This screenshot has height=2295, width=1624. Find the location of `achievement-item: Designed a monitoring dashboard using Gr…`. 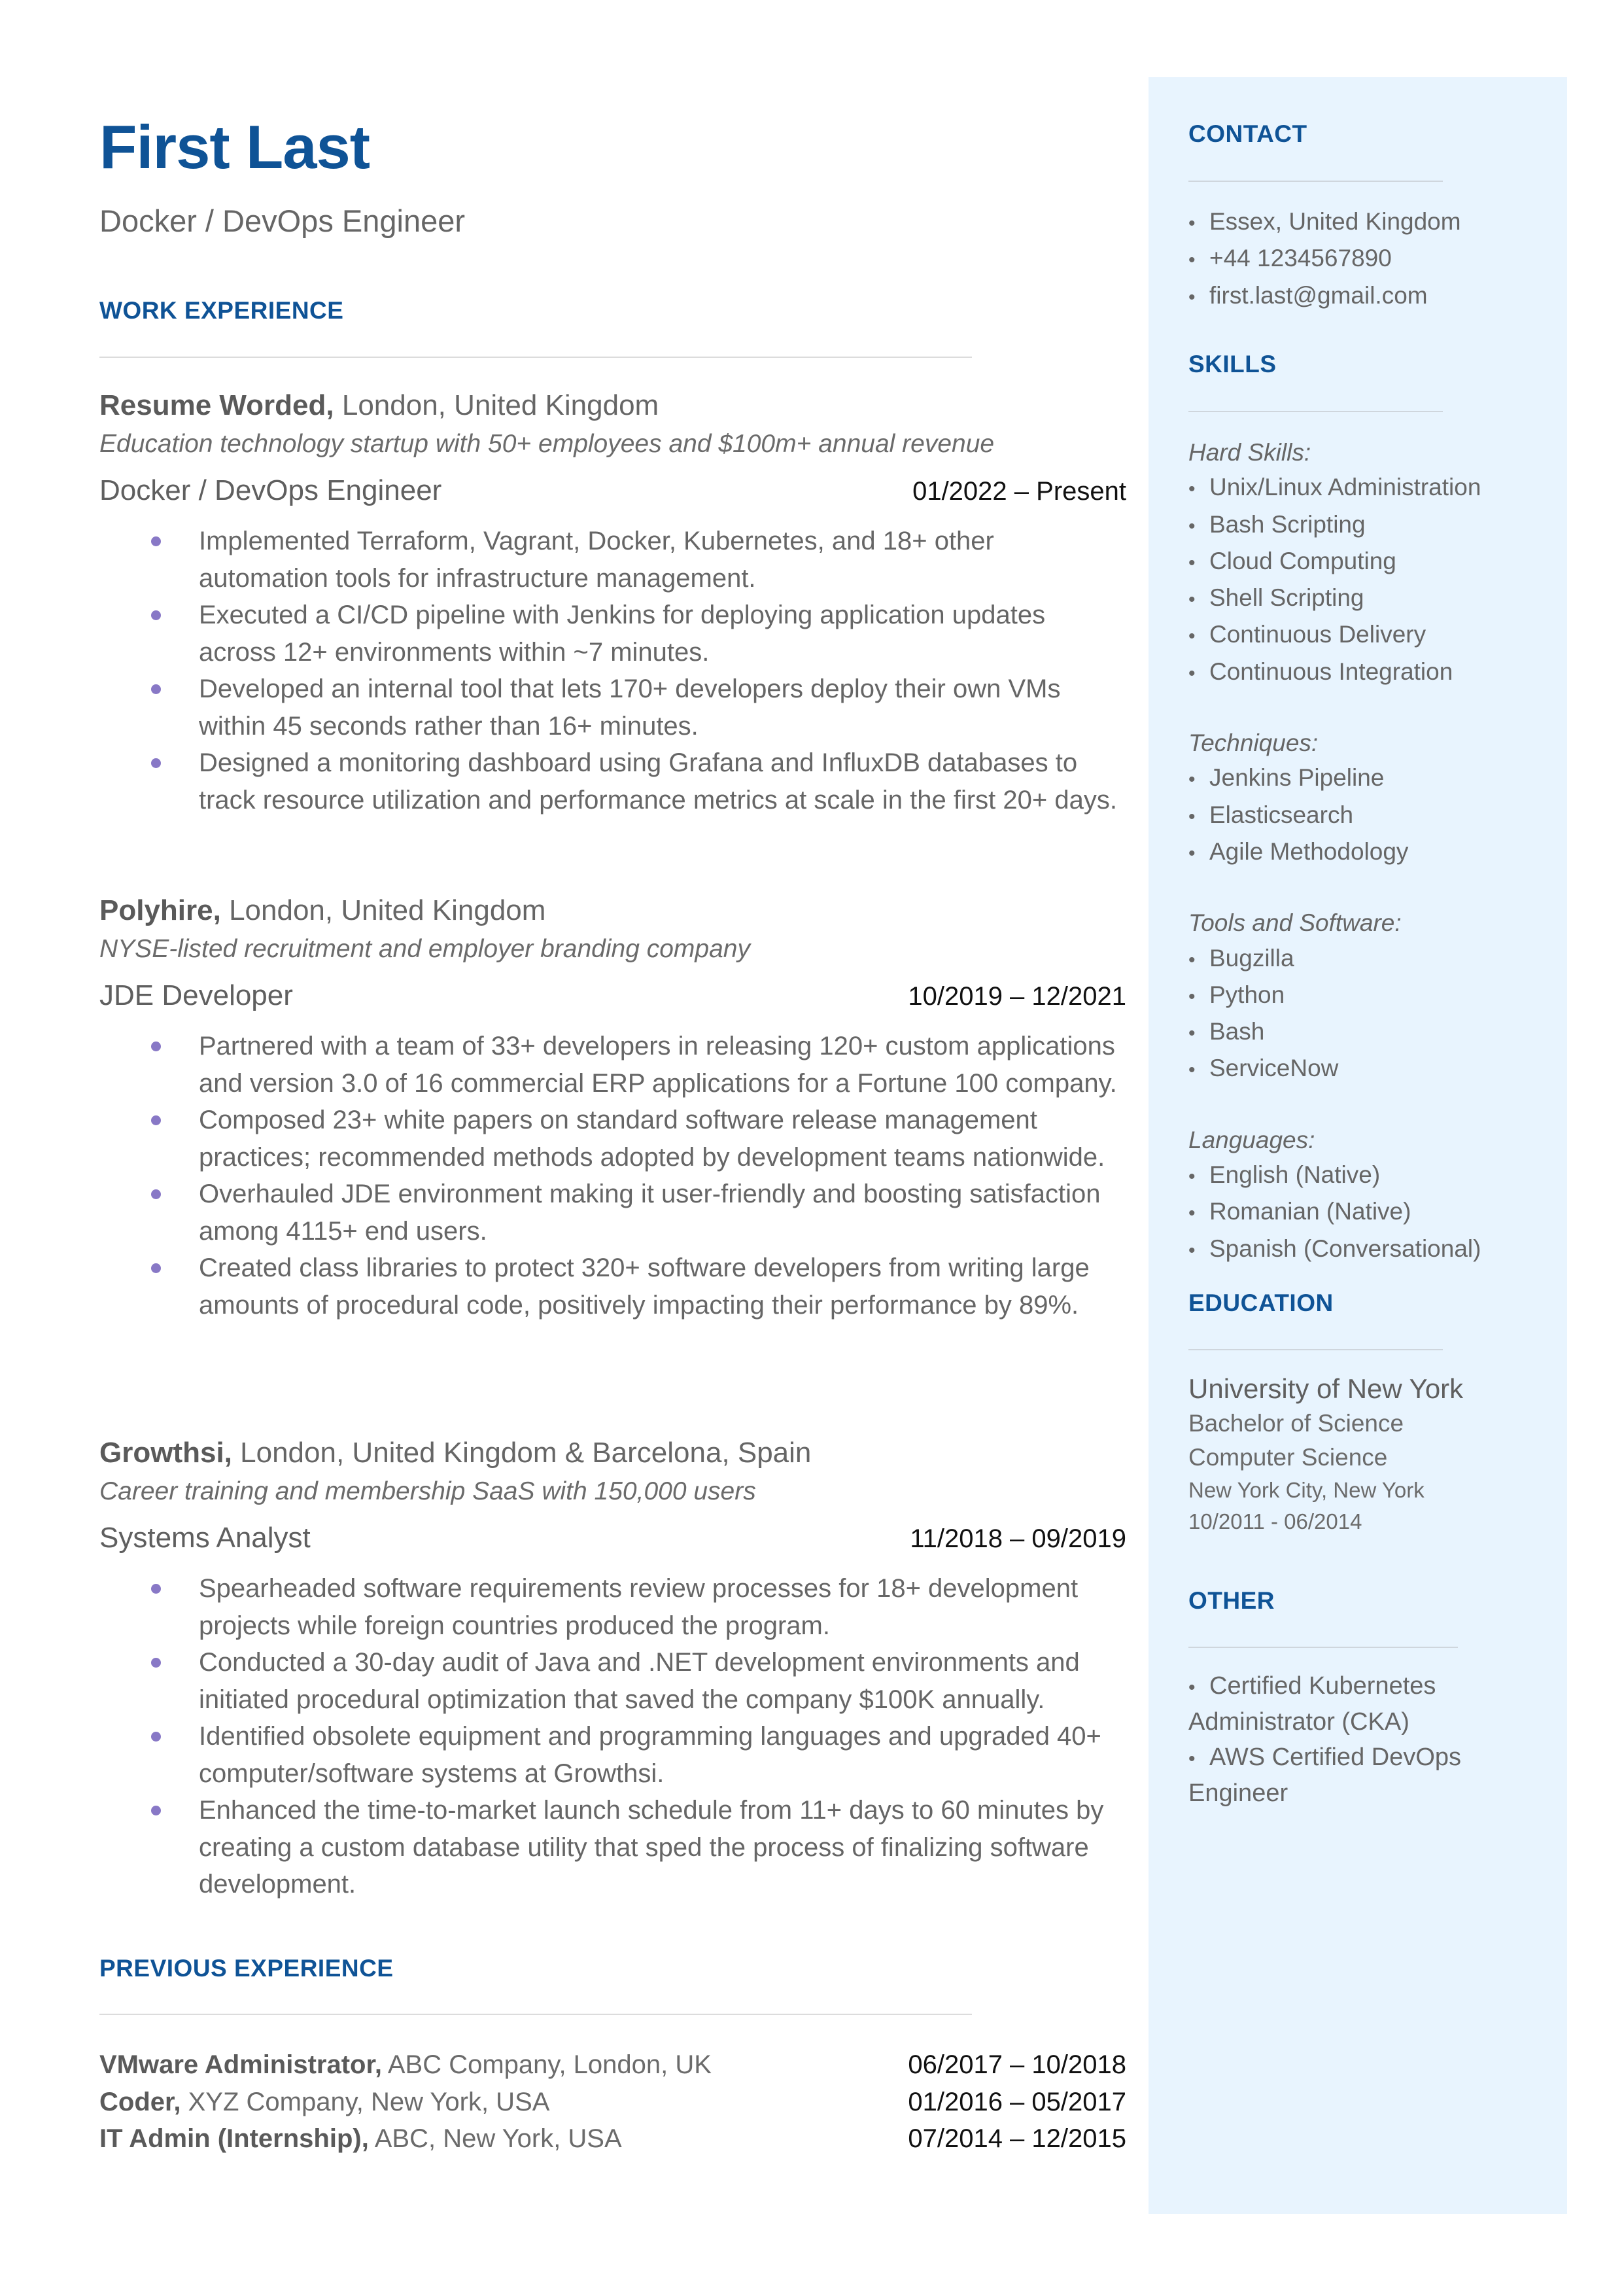

achievement-item: Designed a monitoring dashboard using Gr… is located at coordinates (612, 781).